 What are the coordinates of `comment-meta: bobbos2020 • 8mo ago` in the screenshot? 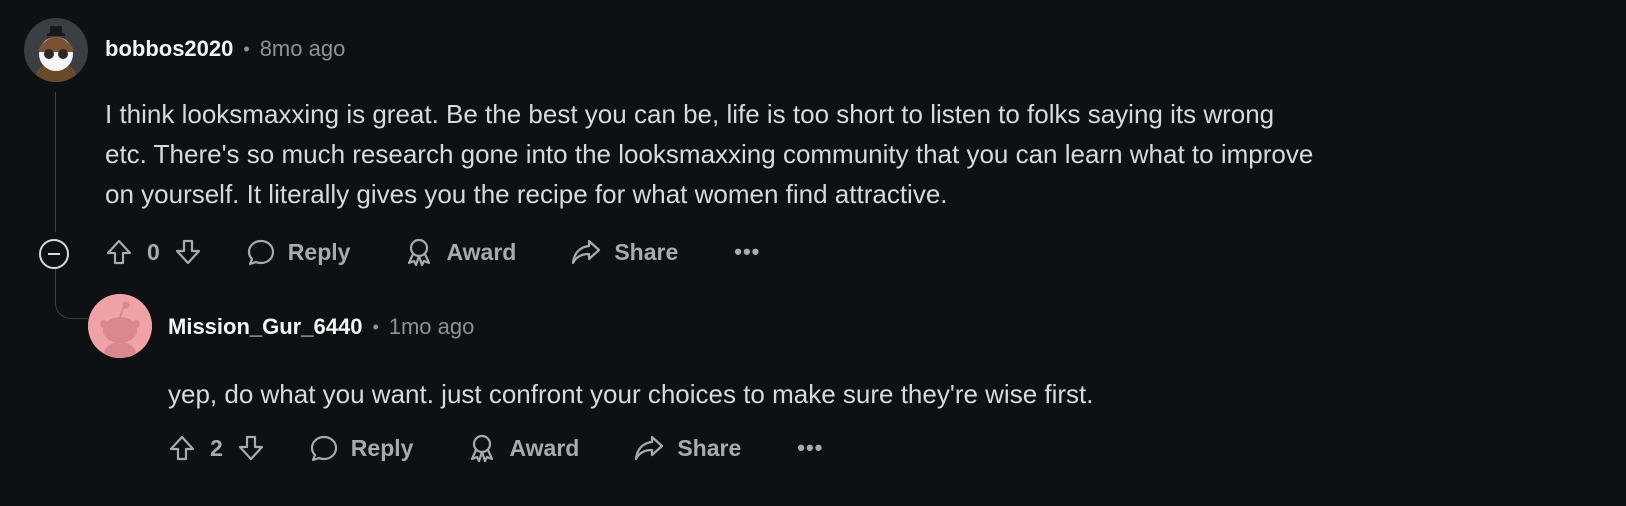 It's located at (225, 49).